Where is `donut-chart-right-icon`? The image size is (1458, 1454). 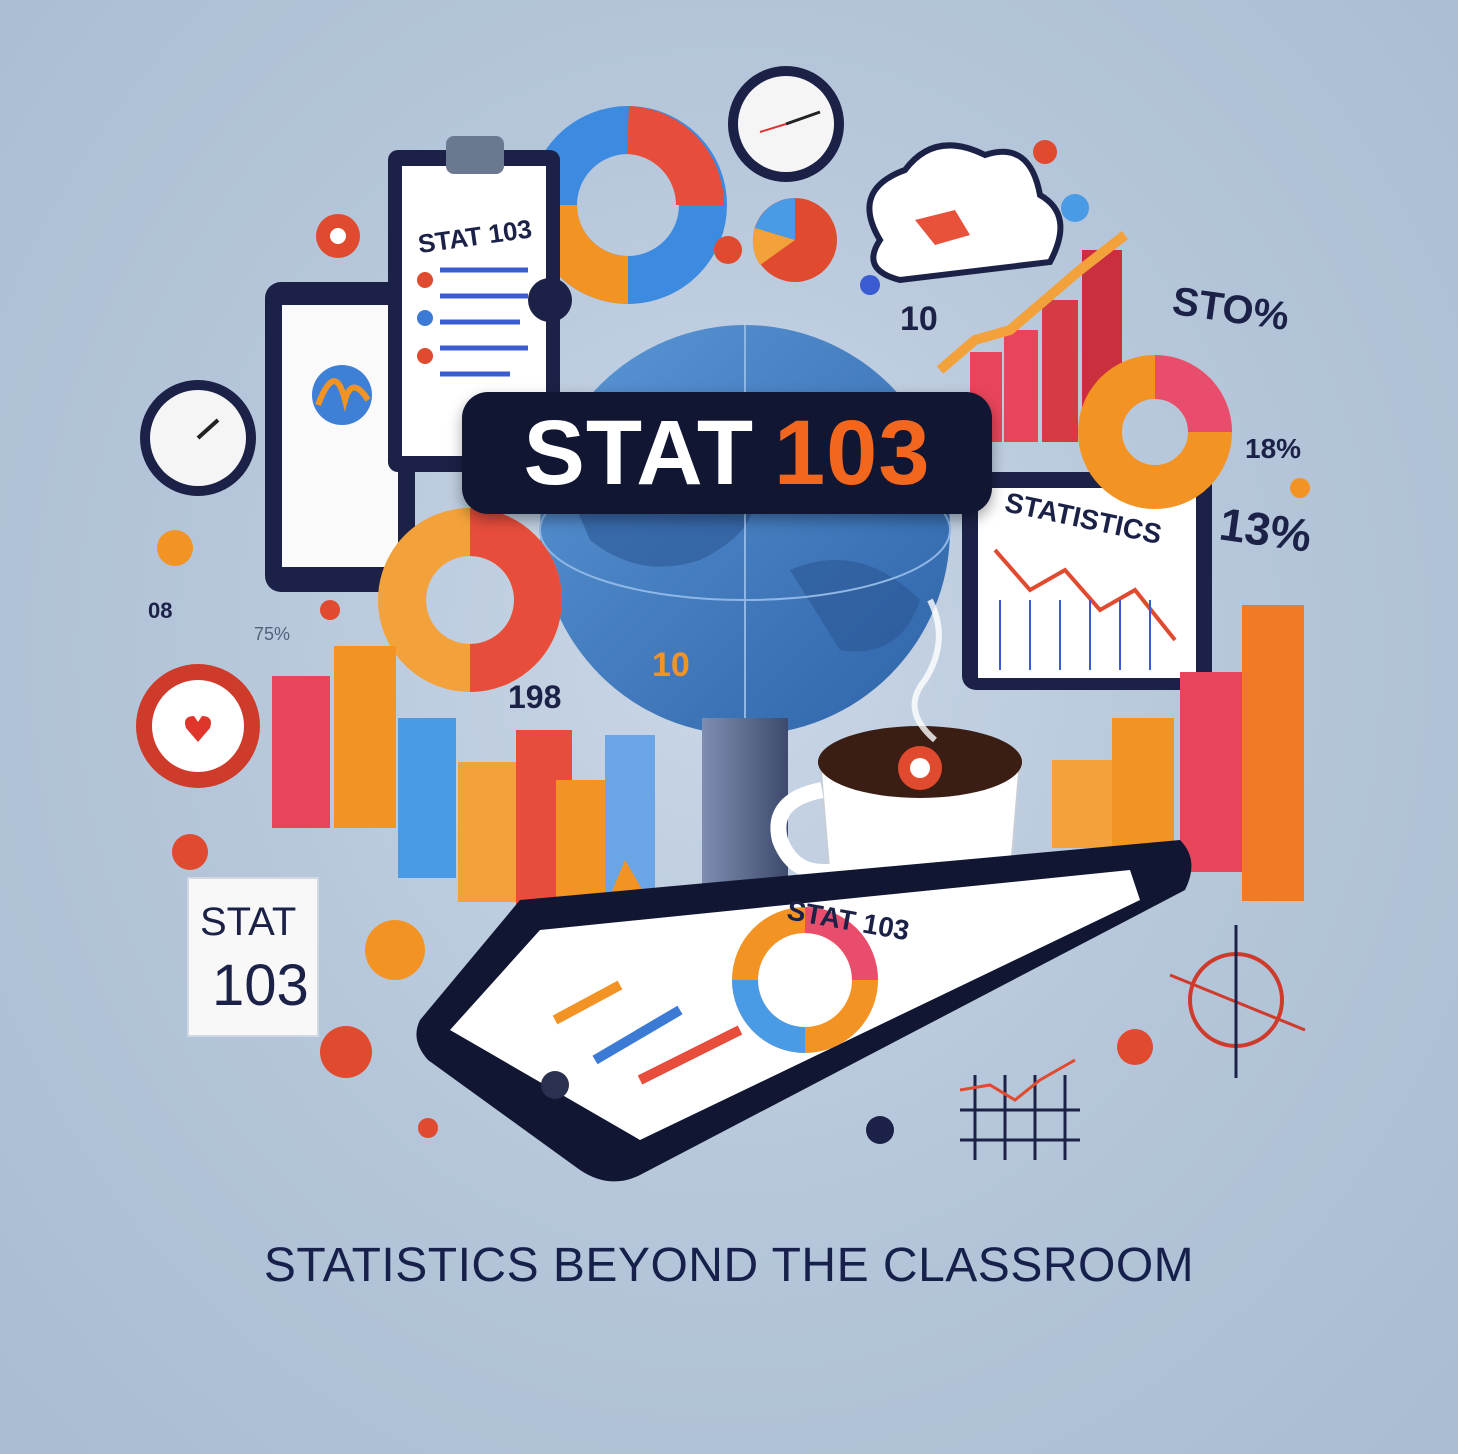
donut-chart-right-icon is located at coordinates (1155, 432).